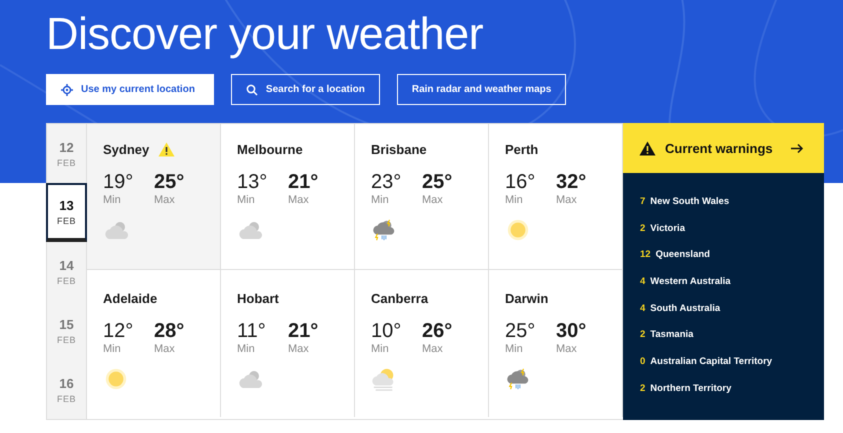  I want to click on city-name: Melbourne, so click(270, 149).